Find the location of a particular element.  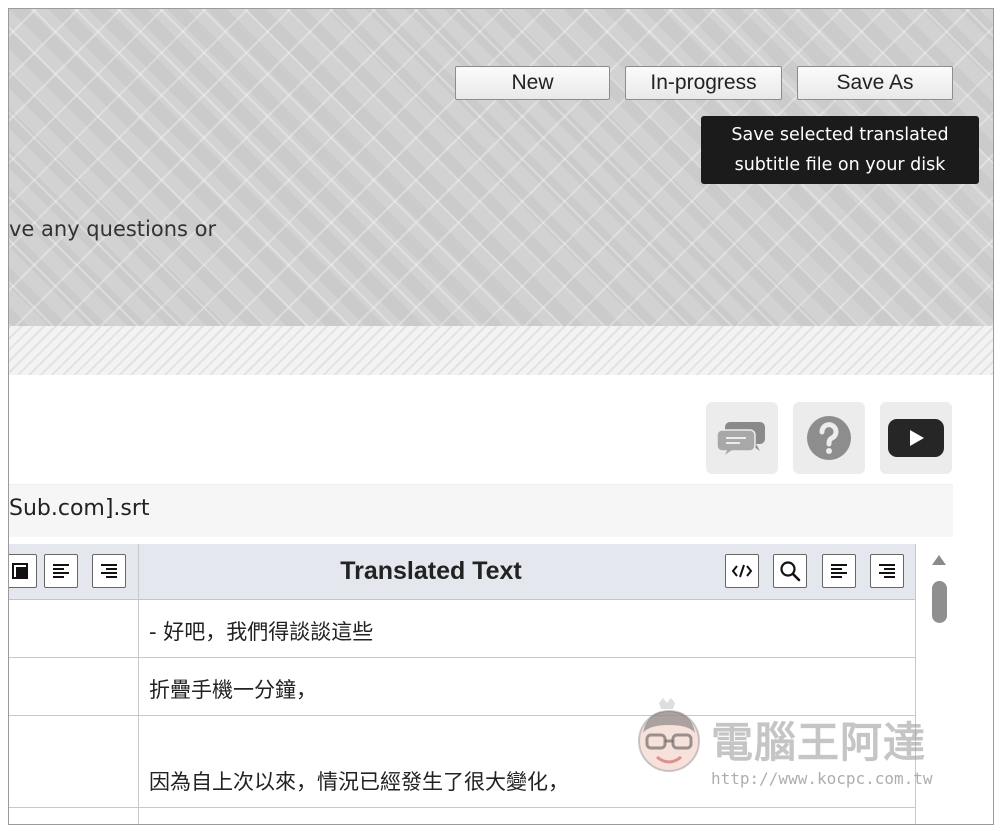

code-view-button is located at coordinates (742, 571).